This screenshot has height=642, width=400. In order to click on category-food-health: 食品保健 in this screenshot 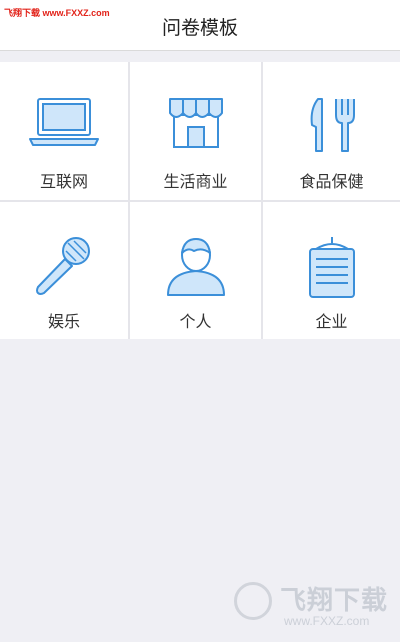, I will do `click(331, 131)`.